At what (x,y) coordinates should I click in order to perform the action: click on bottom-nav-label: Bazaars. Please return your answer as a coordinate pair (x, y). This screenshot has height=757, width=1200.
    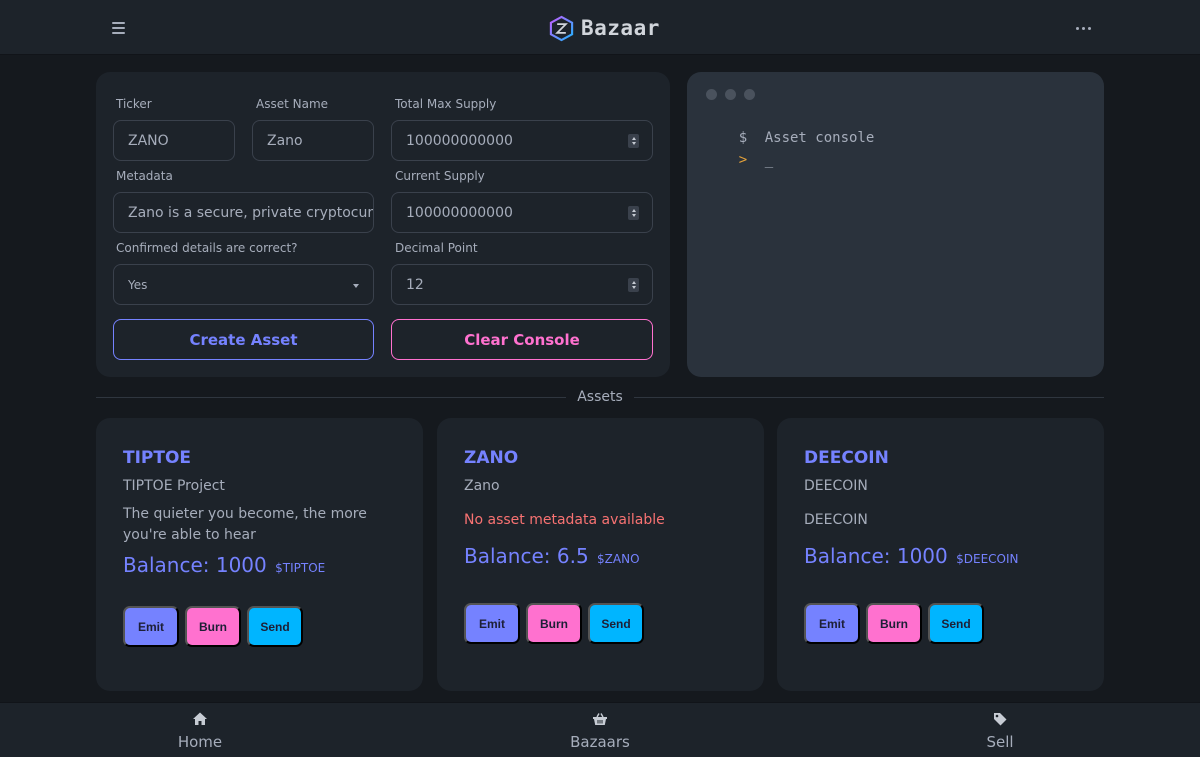
    Looking at the image, I should click on (600, 742).